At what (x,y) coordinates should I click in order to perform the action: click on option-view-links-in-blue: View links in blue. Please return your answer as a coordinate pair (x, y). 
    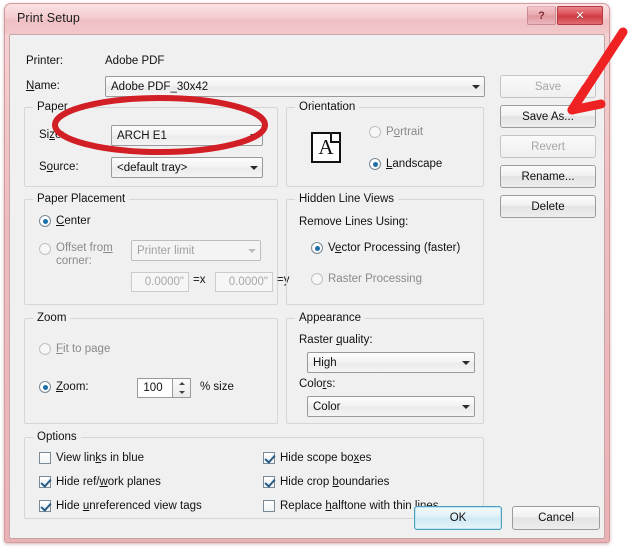
    Looking at the image, I should click on (91, 458).